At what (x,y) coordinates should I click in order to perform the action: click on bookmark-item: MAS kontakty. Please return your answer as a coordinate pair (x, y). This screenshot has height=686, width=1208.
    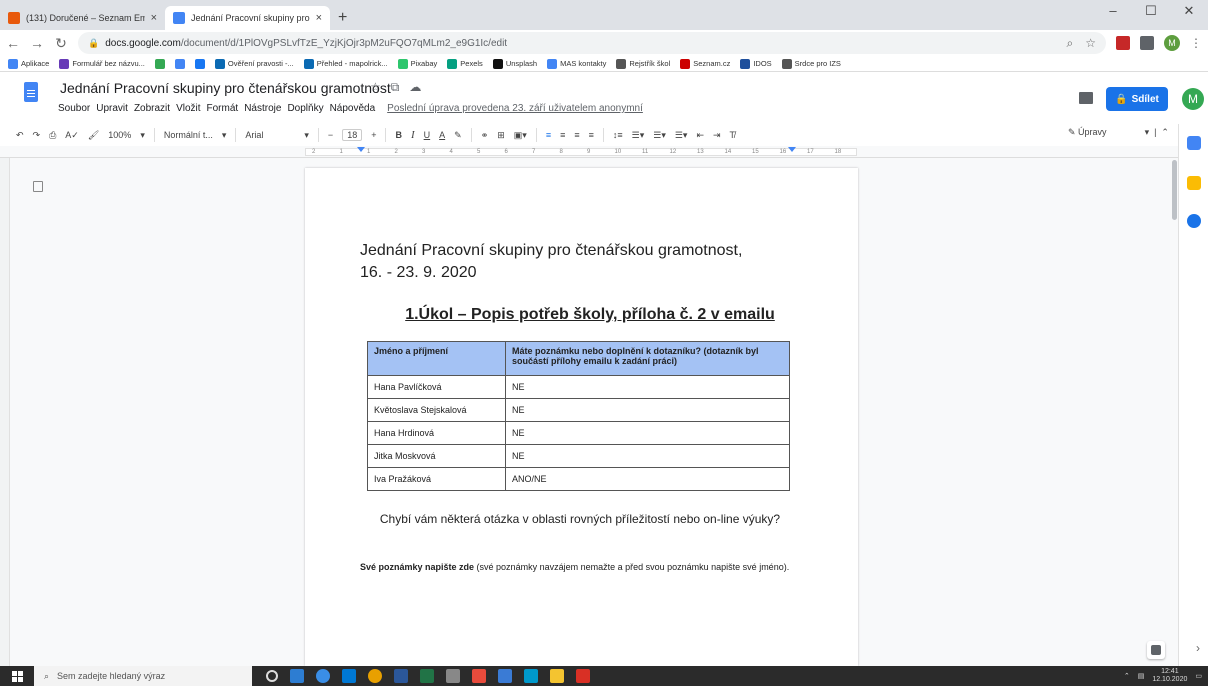
    Looking at the image, I should click on (576, 63).